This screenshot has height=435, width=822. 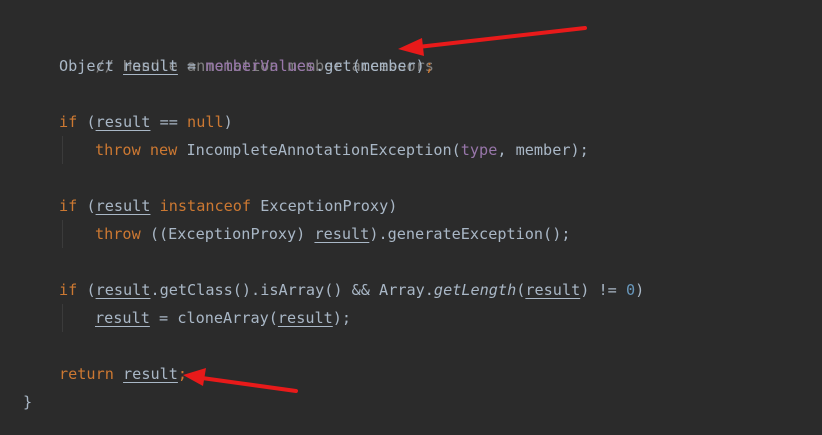 I want to click on operator-eq: ==, so click(x=169, y=122).